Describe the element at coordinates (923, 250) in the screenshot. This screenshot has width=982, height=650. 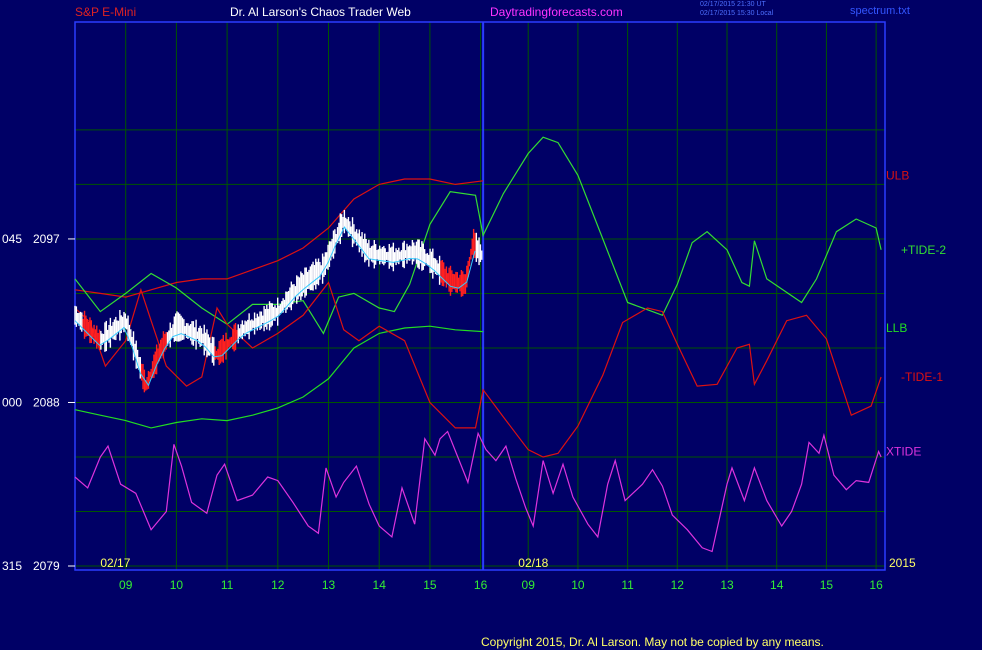
I see `series-label: +TIDE-2` at that location.